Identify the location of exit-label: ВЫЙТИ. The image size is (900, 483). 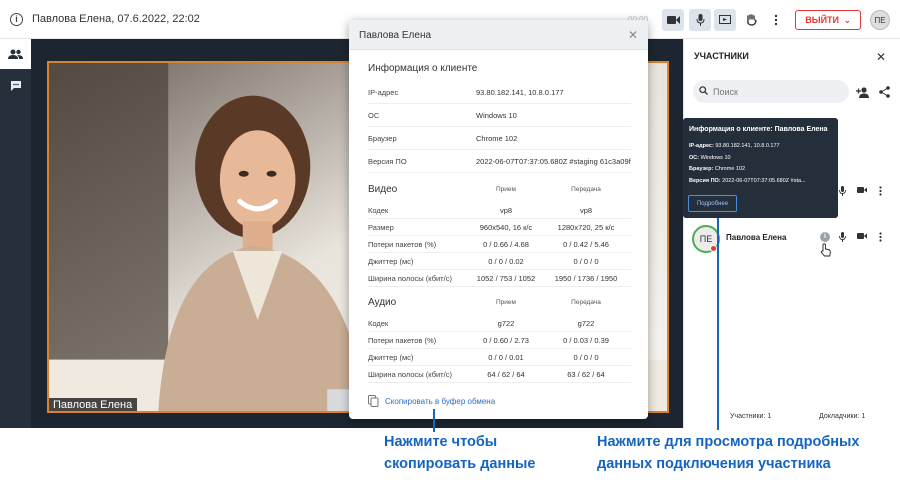
(822, 20).